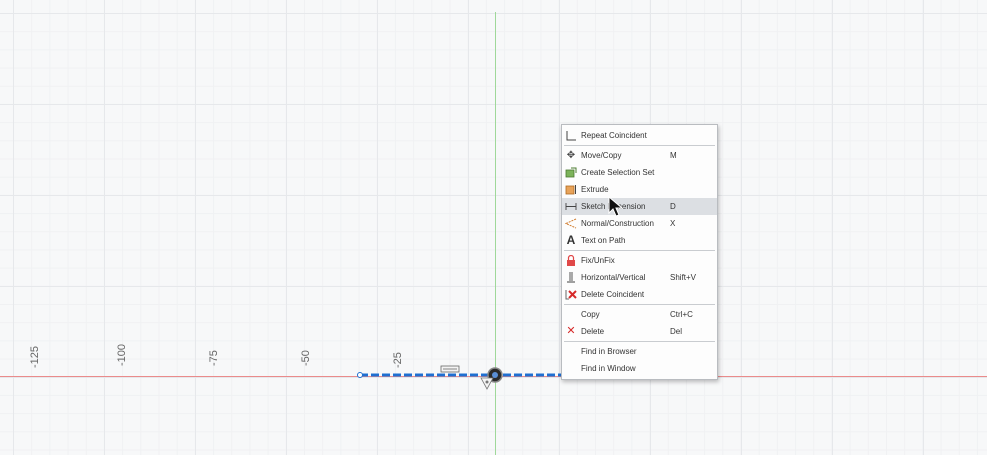 The width and height of the screenshot is (987, 455). Describe the element at coordinates (639, 155) in the screenshot. I see `menu-item-move-copy: ✥ Move/Copy M` at that location.